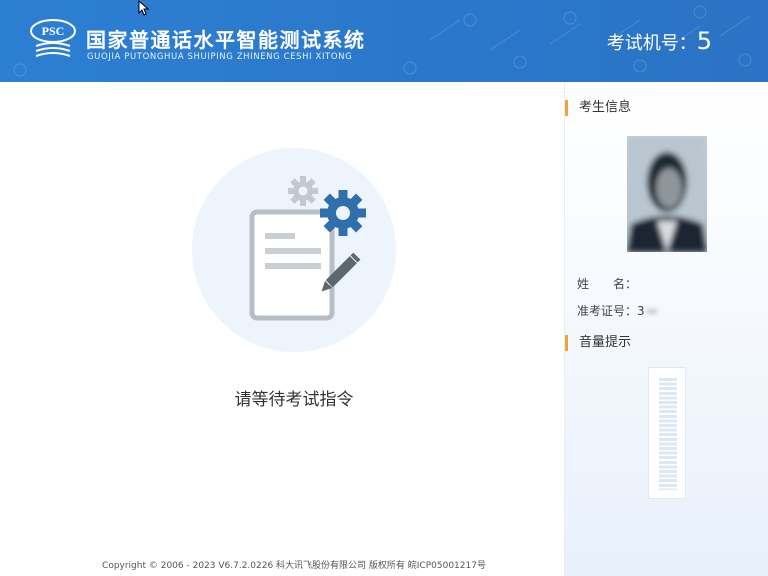  I want to click on app-title: 国家普通话水平智能测试系统, so click(226, 40).